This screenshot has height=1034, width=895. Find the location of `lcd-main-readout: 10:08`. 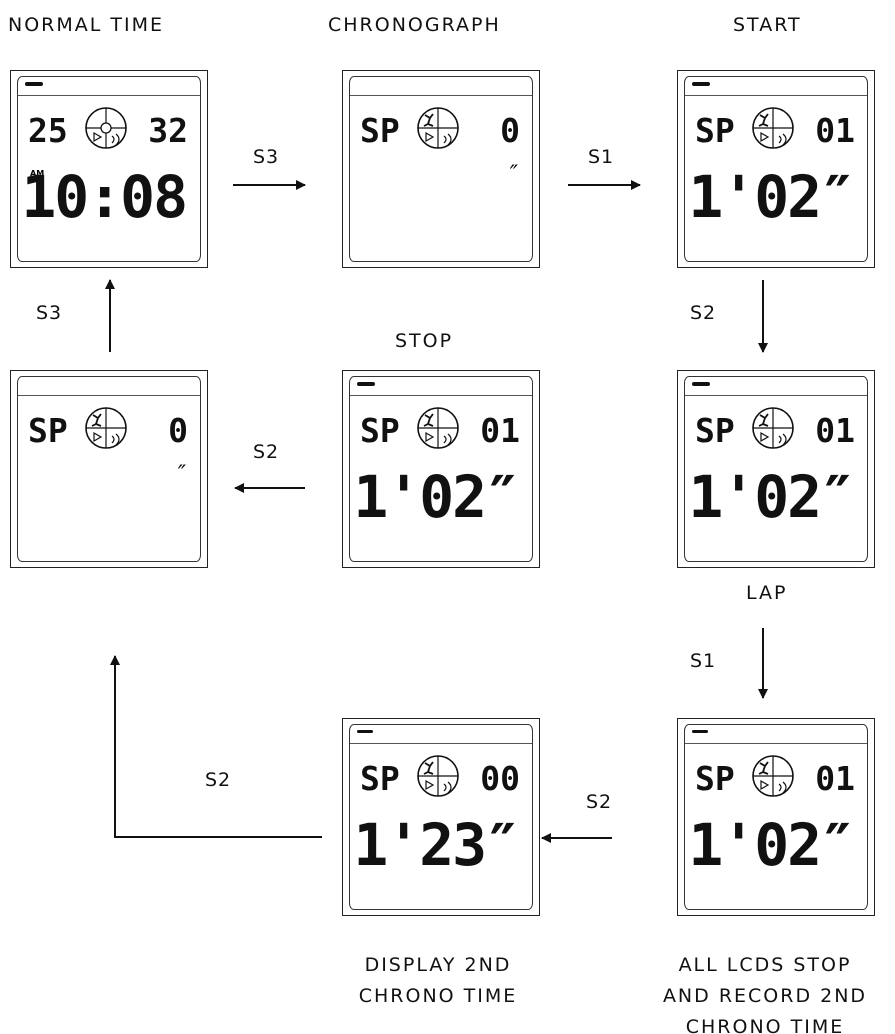

lcd-main-readout: 10:08 is located at coordinates (104, 197).